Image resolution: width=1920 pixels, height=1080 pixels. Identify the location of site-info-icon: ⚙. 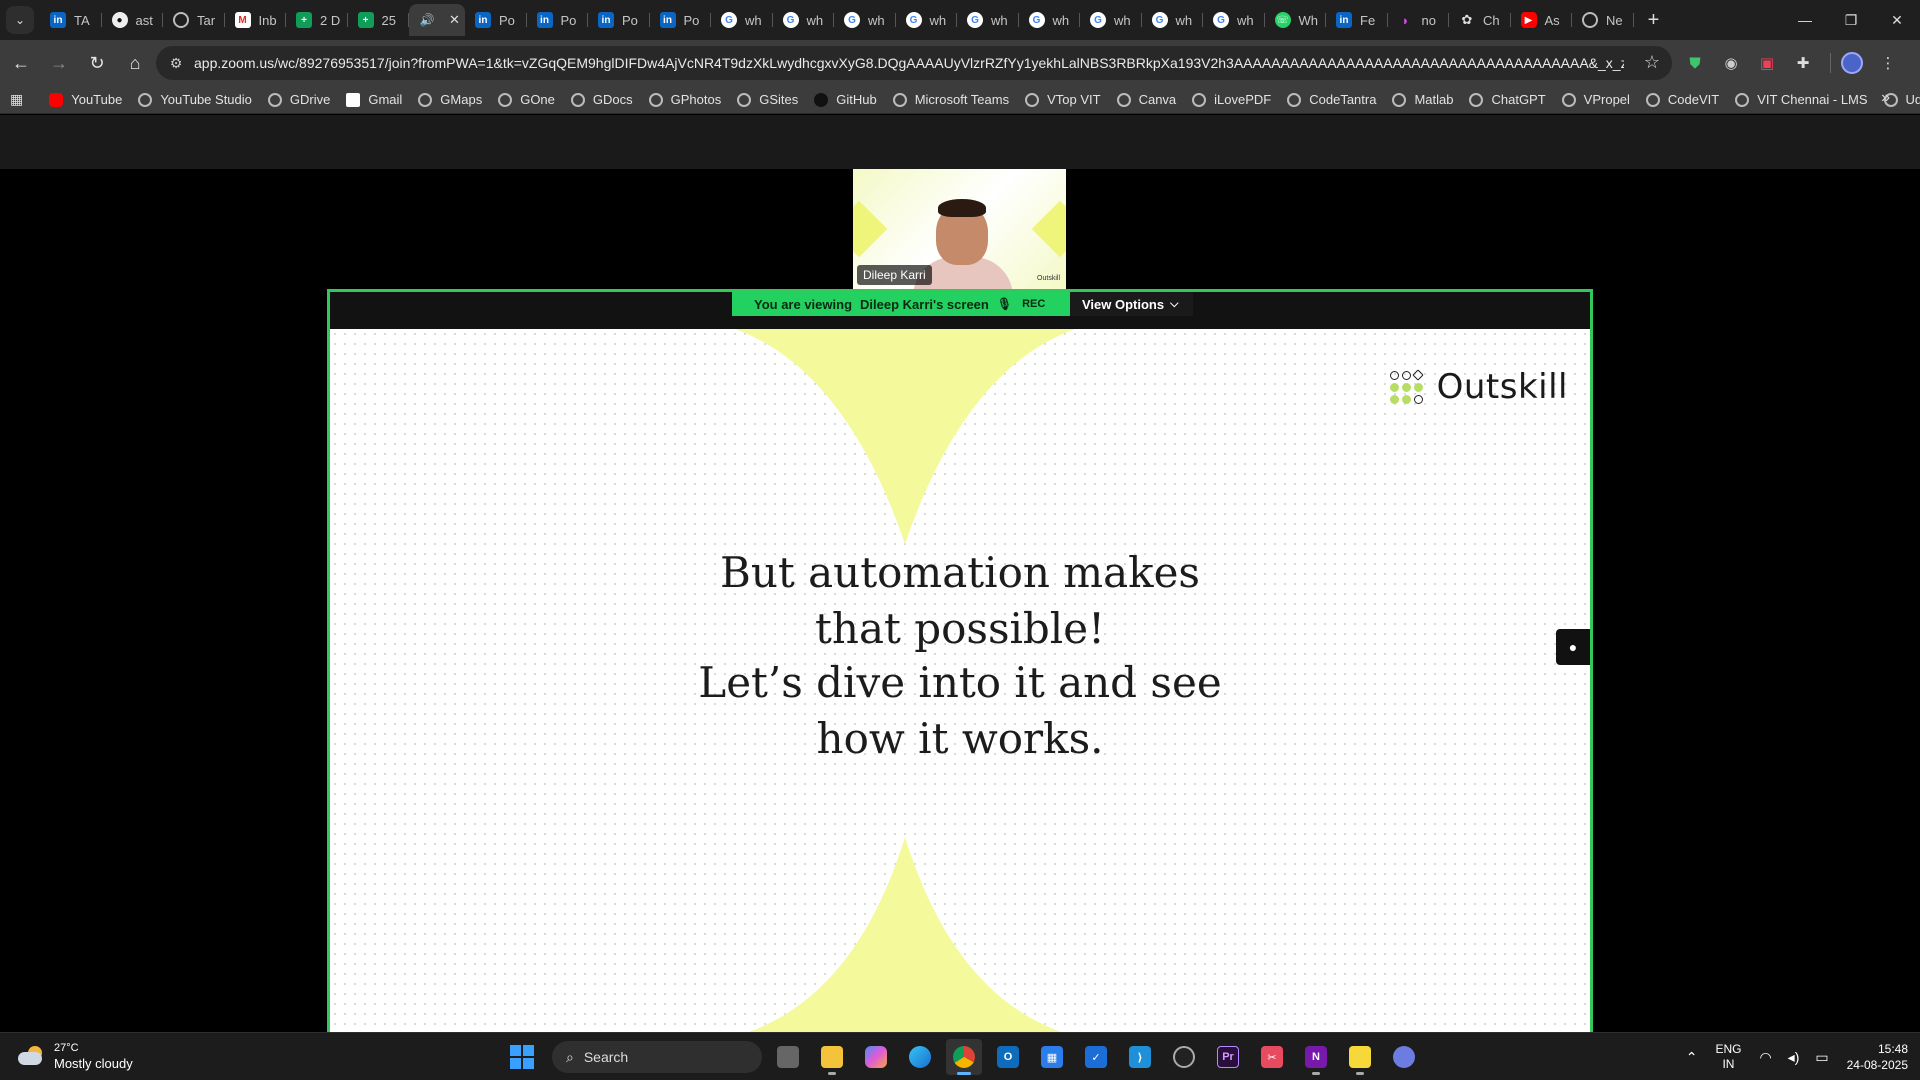
(176, 63).